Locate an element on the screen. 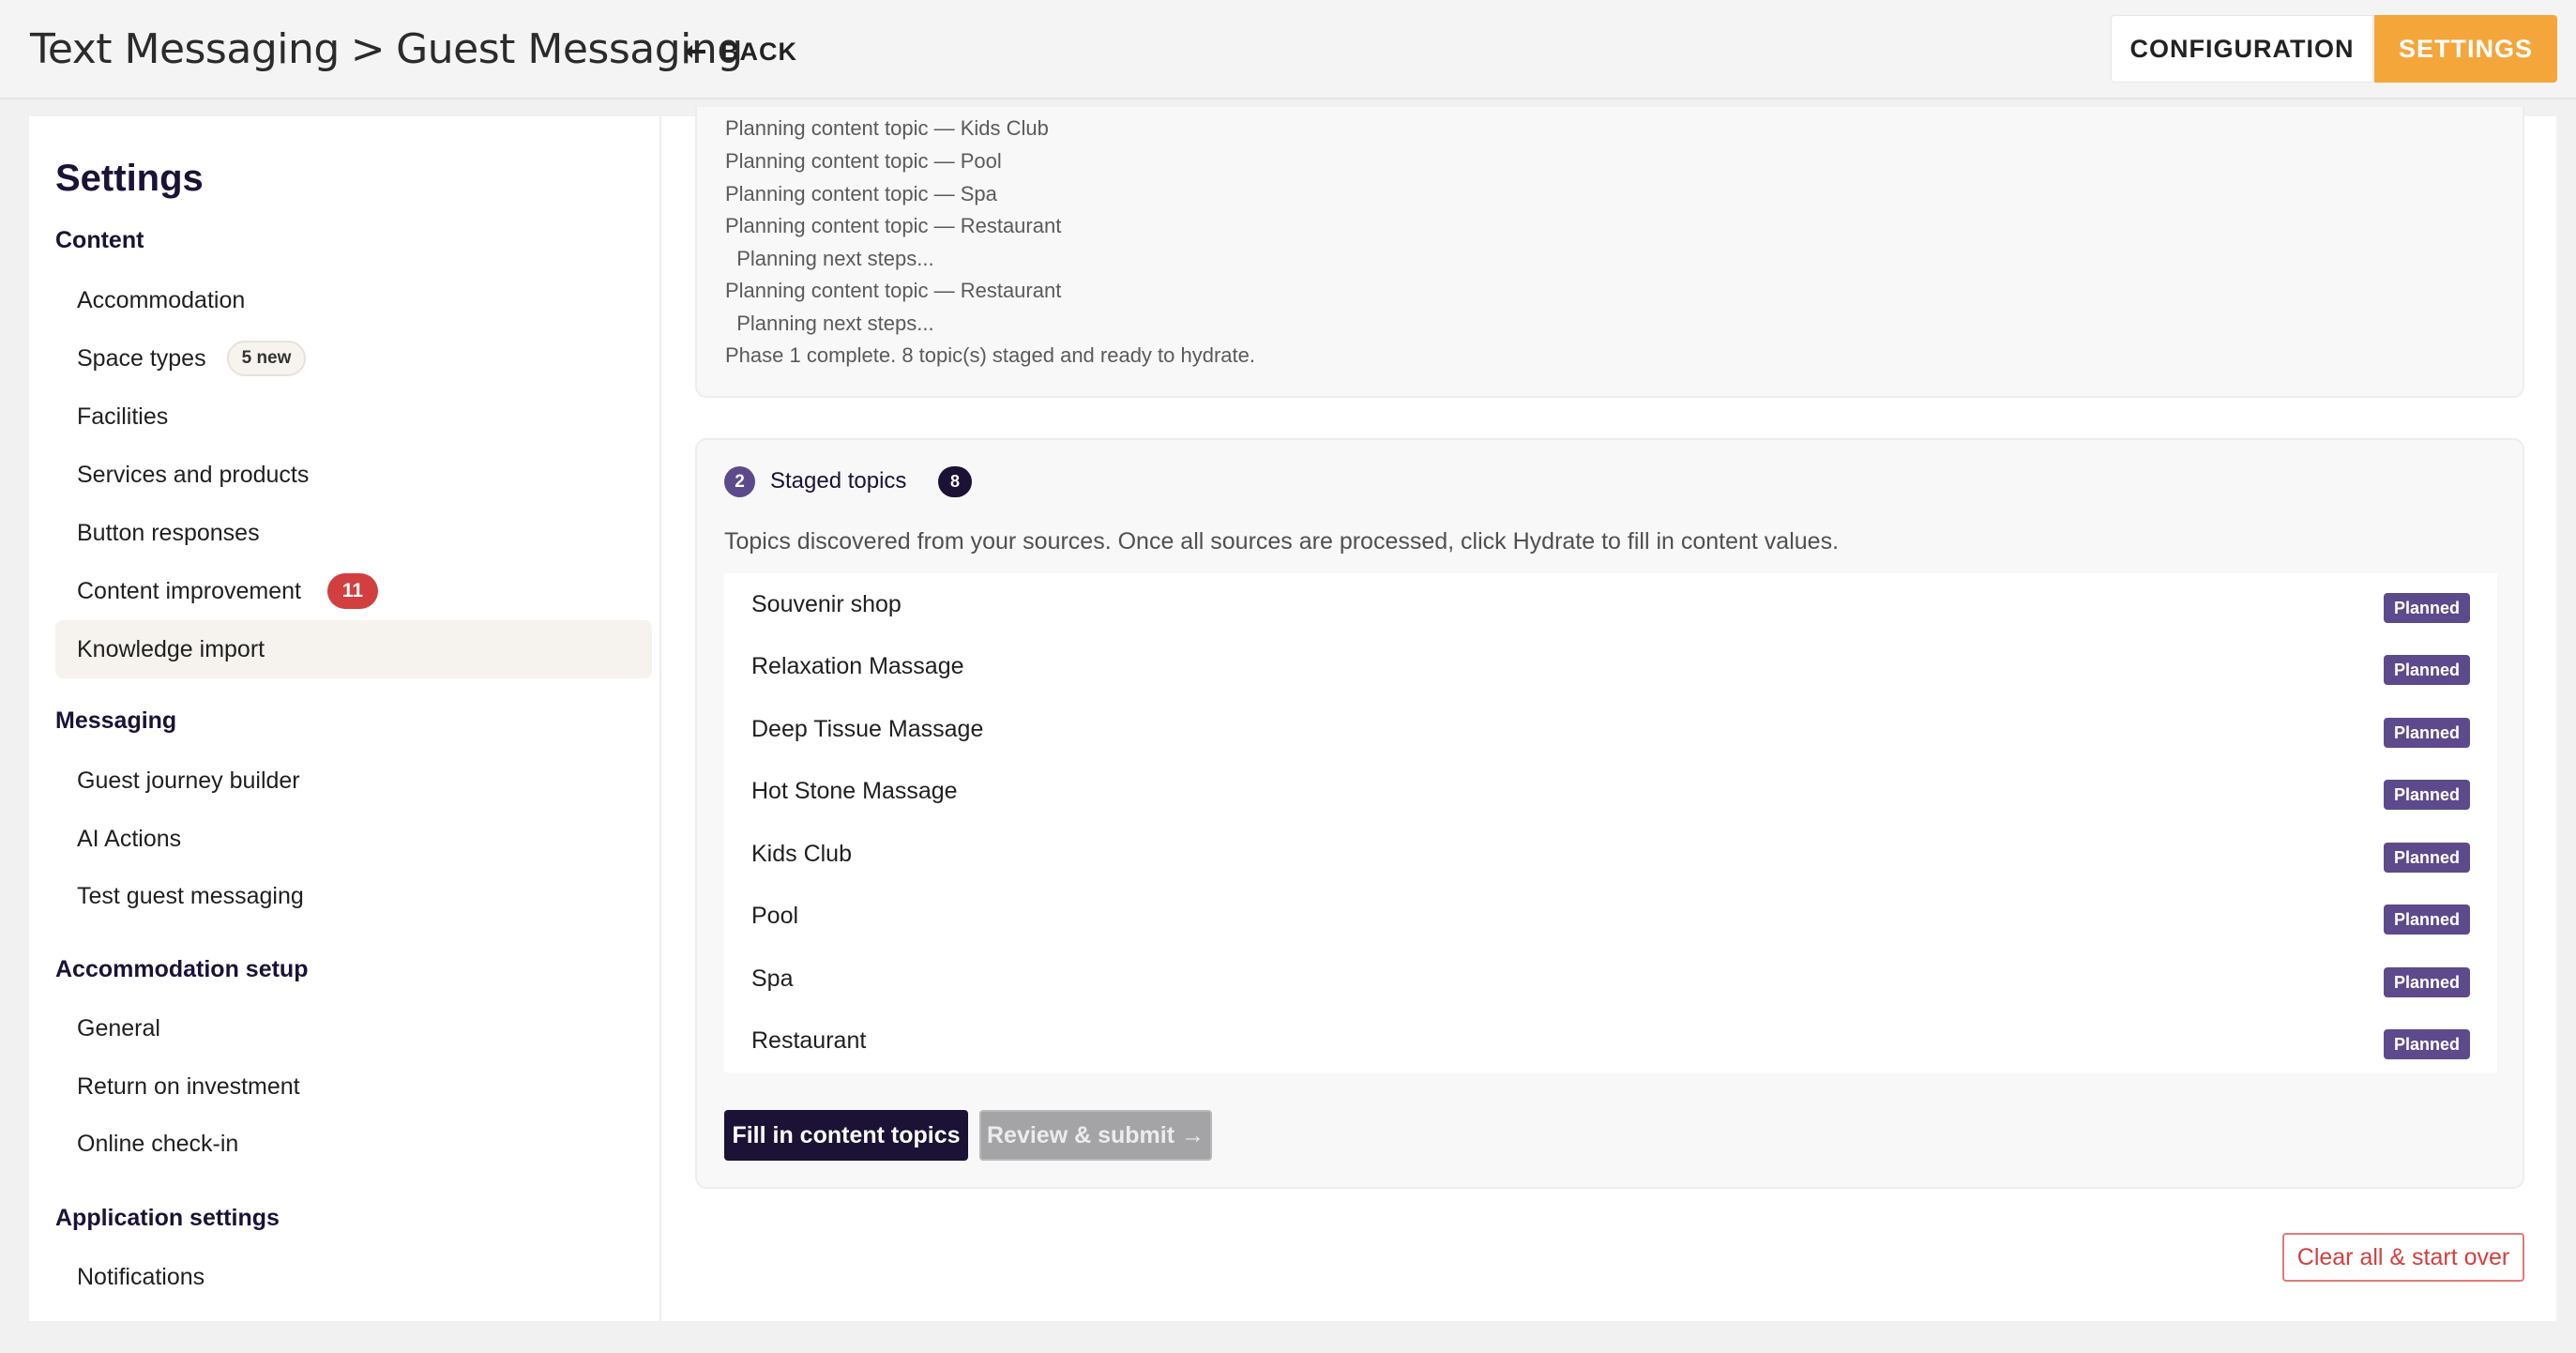 This screenshot has width=2576, height=1353. sidebar-item-label: Notifications is located at coordinates (141, 1276).